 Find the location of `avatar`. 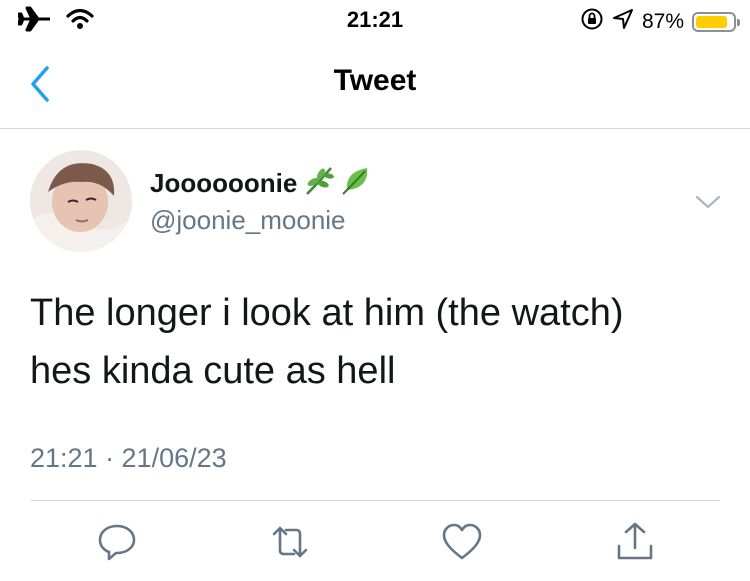

avatar is located at coordinates (81, 201).